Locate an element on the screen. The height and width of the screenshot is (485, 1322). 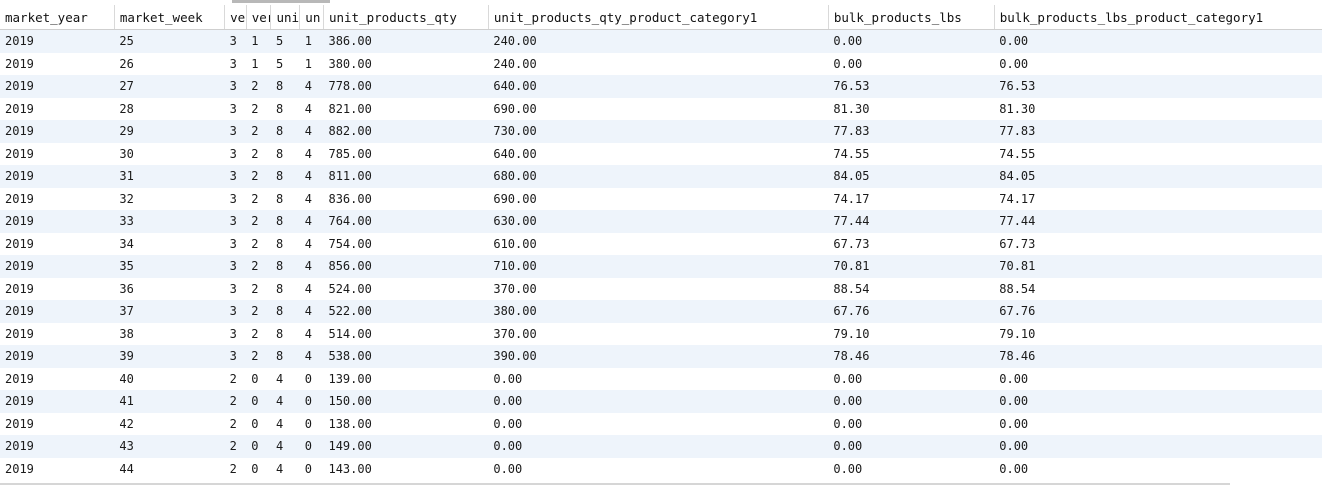
cell-market-week: 29 is located at coordinates (169, 131).